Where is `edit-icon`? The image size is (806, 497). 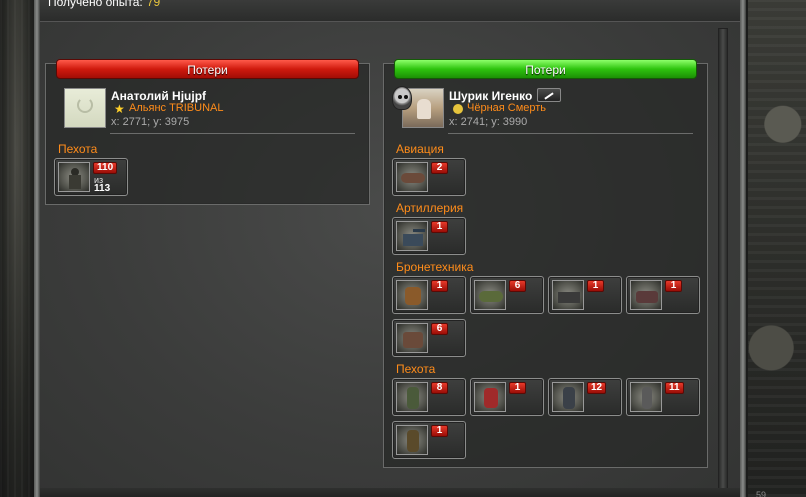 edit-icon is located at coordinates (549, 95).